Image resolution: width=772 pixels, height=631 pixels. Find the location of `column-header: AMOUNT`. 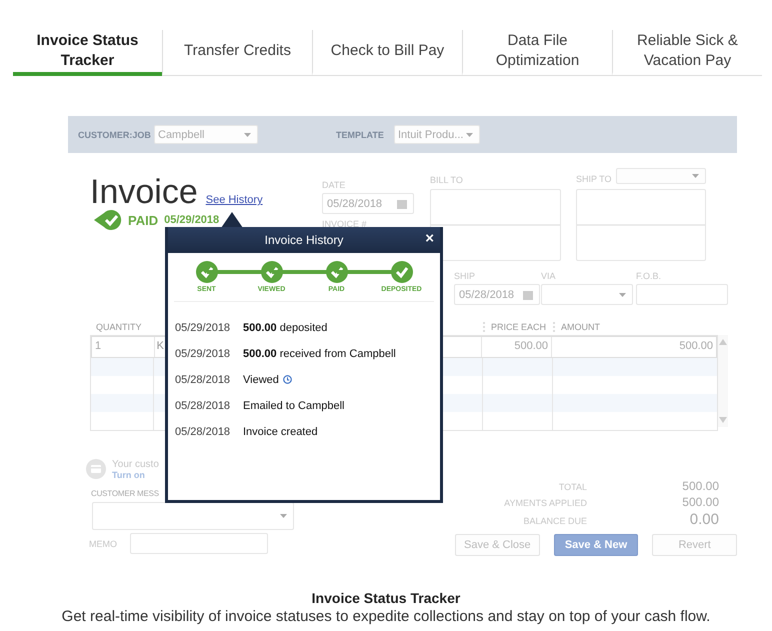

column-header: AMOUNT is located at coordinates (635, 327).